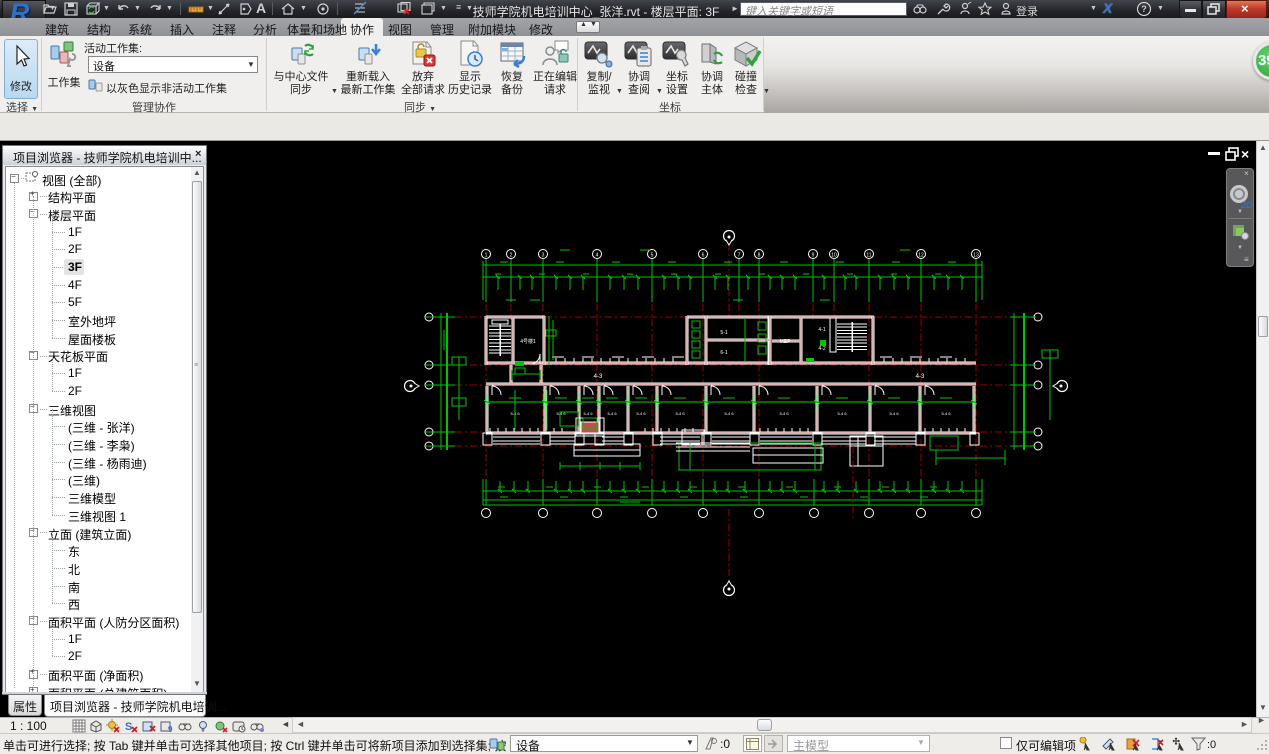 This screenshot has height=754, width=1269. I want to click on svg-text: 4号楼1, so click(528, 341).